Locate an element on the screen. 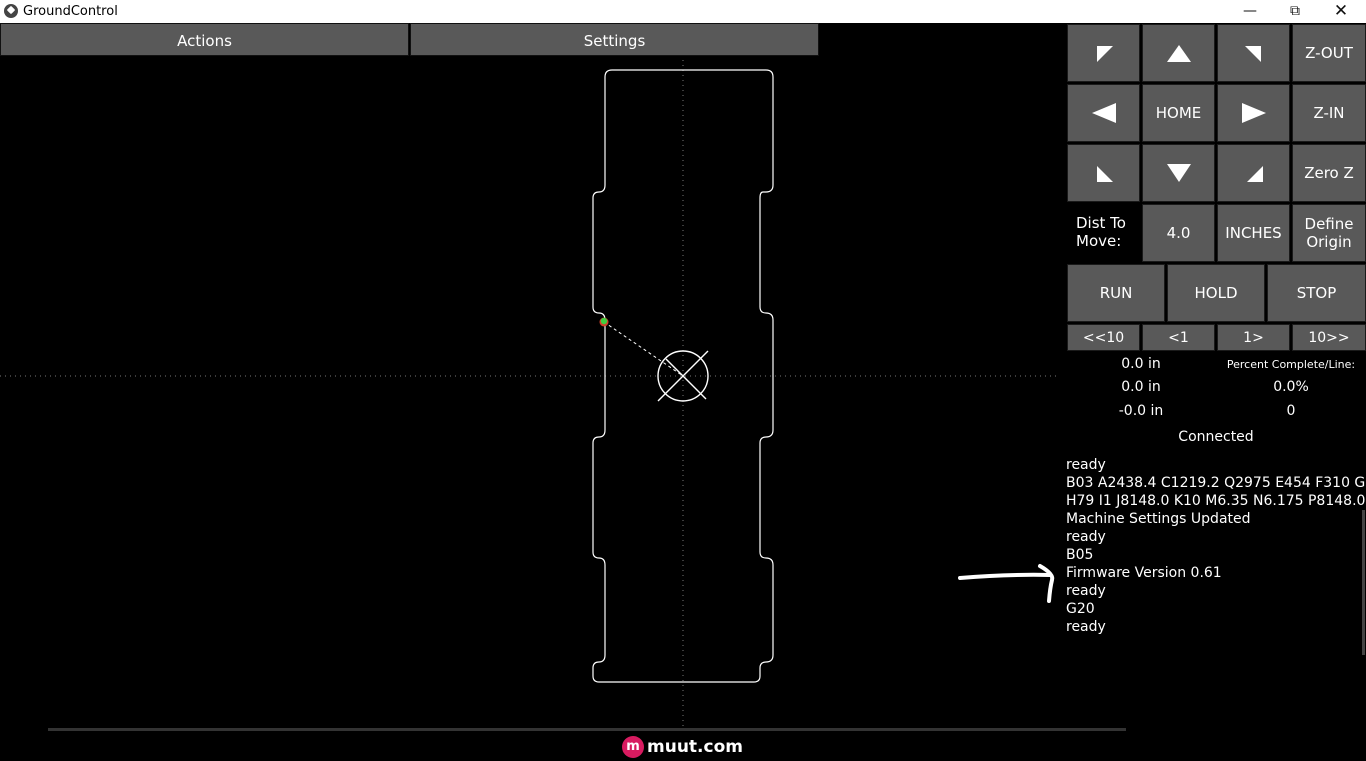 Image resolution: width=1366 pixels, height=761 pixels. z-out-button: Z-OUT is located at coordinates (1329, 53).